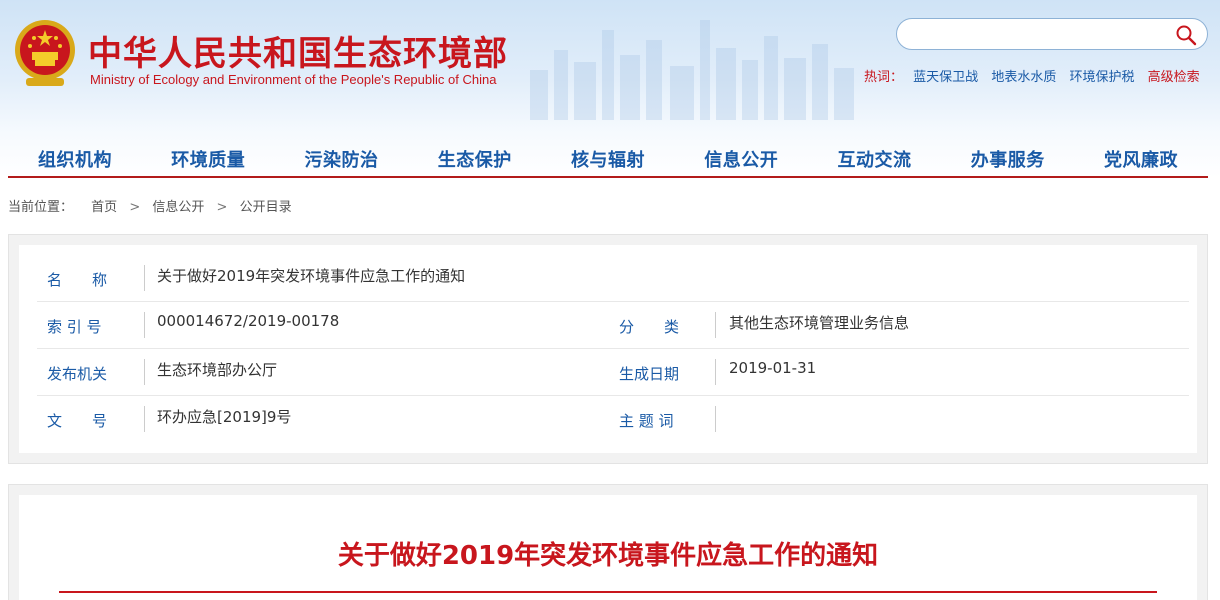  I want to click on breadcrumb: 当前位置： 首页 > 信息公开 > 公开目录, so click(150, 205).